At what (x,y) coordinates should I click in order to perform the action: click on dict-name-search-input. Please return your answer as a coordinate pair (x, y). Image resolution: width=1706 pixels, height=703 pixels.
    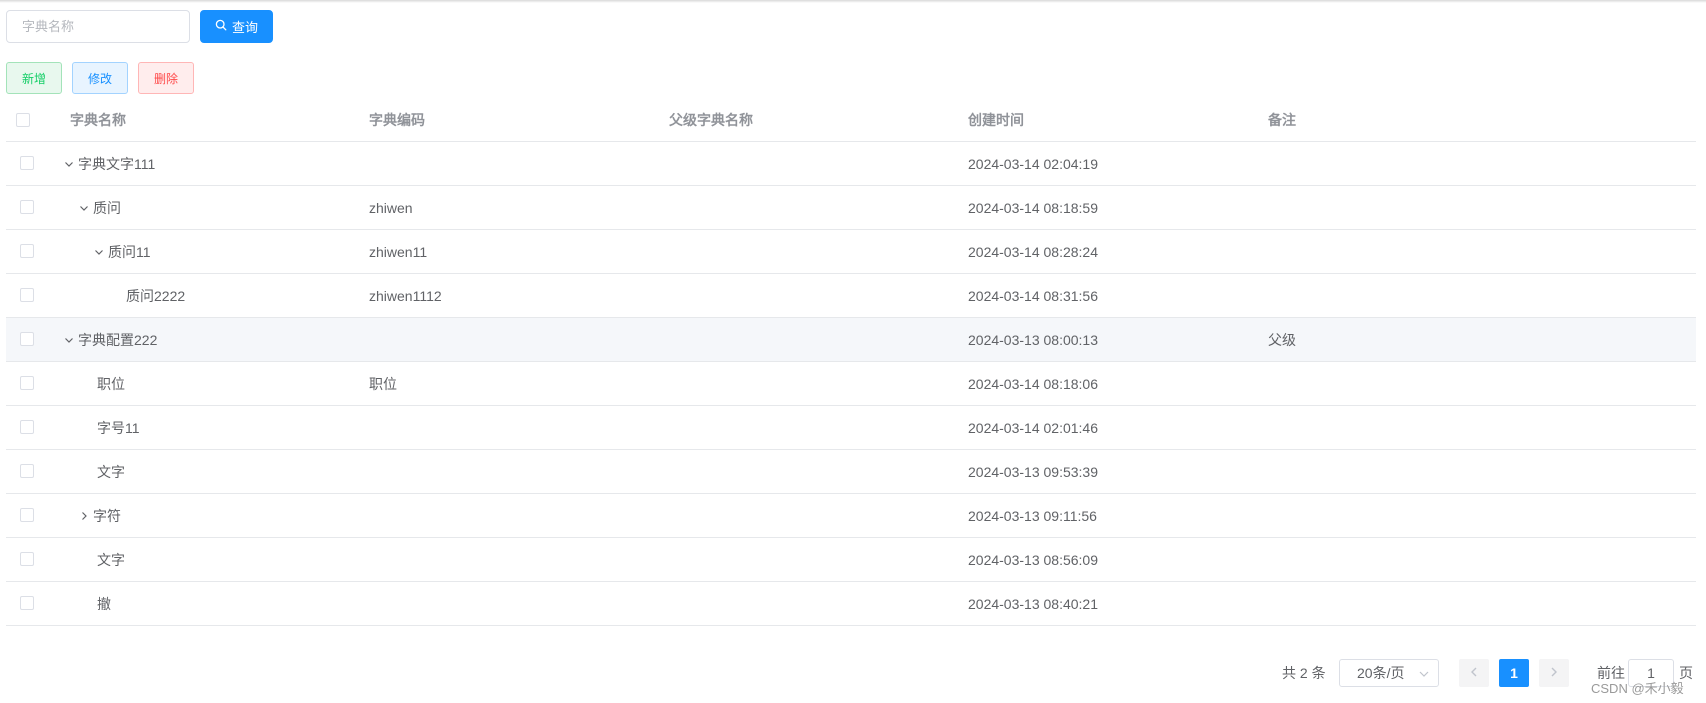
    Looking at the image, I should click on (98, 26).